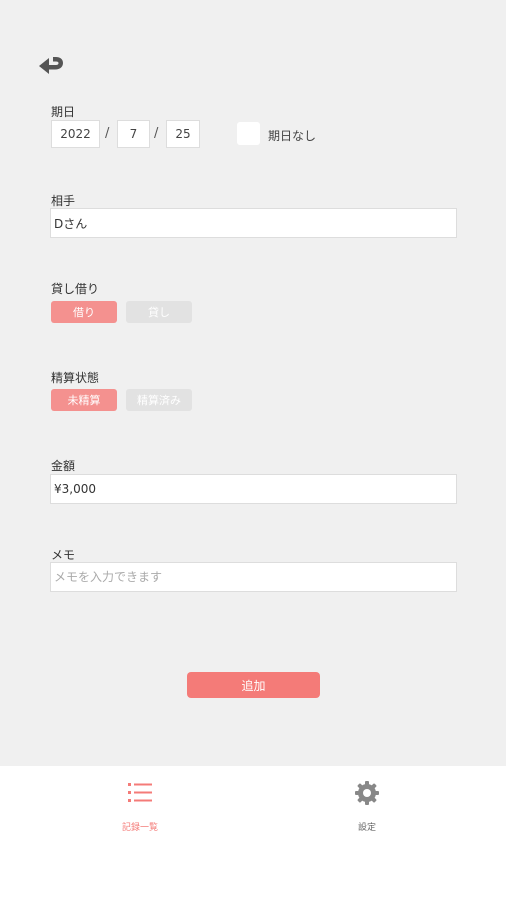 This screenshot has width=506, height=900. What do you see at coordinates (133, 134) in the screenshot?
I see `month-field: 7` at bounding box center [133, 134].